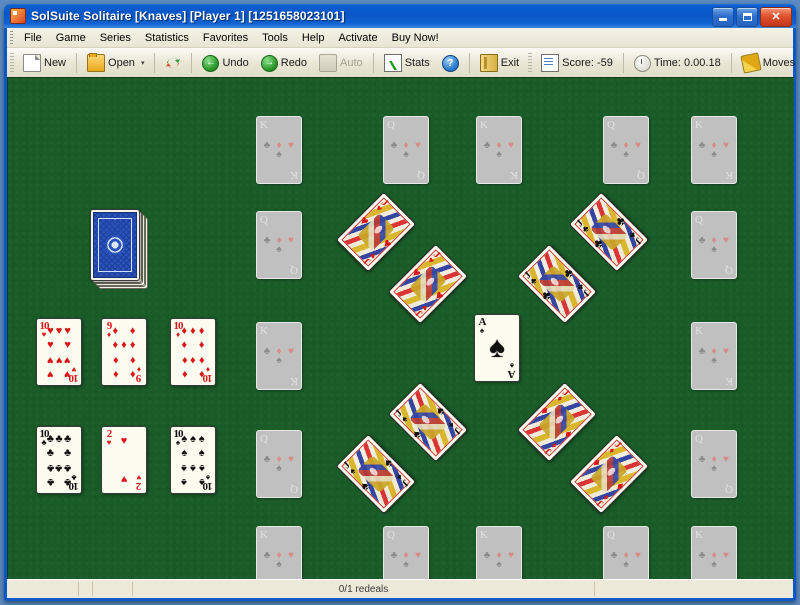 The image size is (800, 605). Describe the element at coordinates (59, 352) in the screenshot. I see `tableau-card: 10 ♥ 10 ♥ ♥ ♥ ♥ ♥ ♥ ♥ ♥ ♥ ♥ ♥` at that location.